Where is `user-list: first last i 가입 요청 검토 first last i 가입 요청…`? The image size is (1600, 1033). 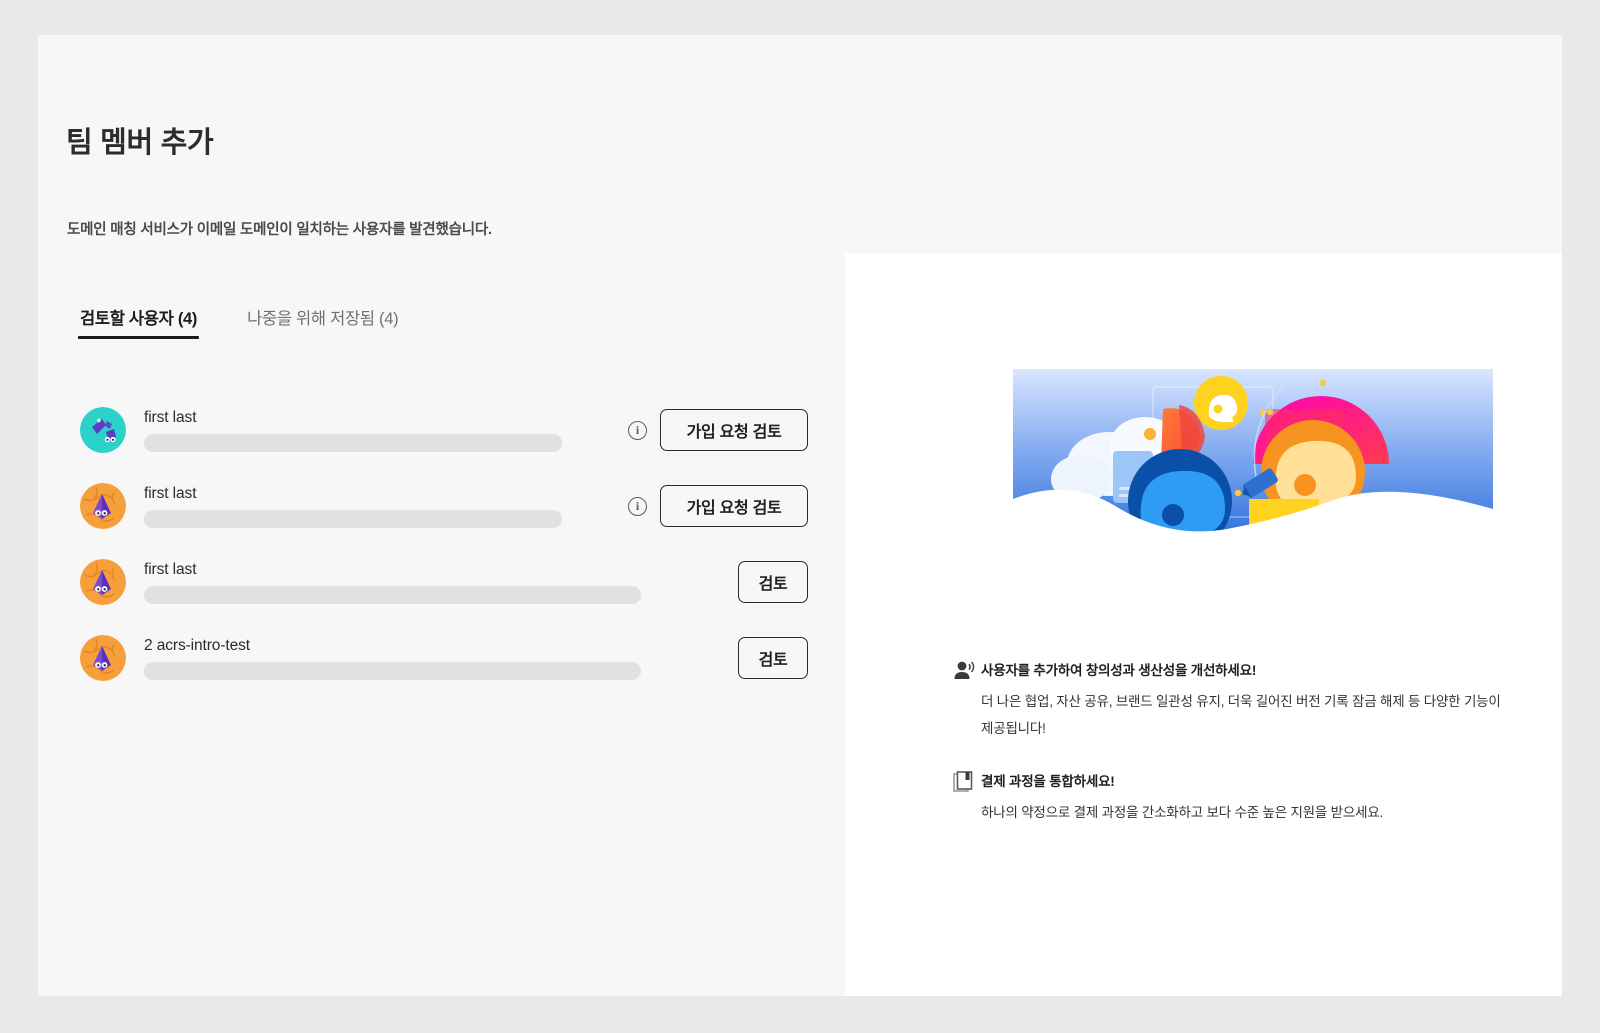
user-list: first last i 가입 요청 검토 first last i 가입 요청… is located at coordinates (443, 544).